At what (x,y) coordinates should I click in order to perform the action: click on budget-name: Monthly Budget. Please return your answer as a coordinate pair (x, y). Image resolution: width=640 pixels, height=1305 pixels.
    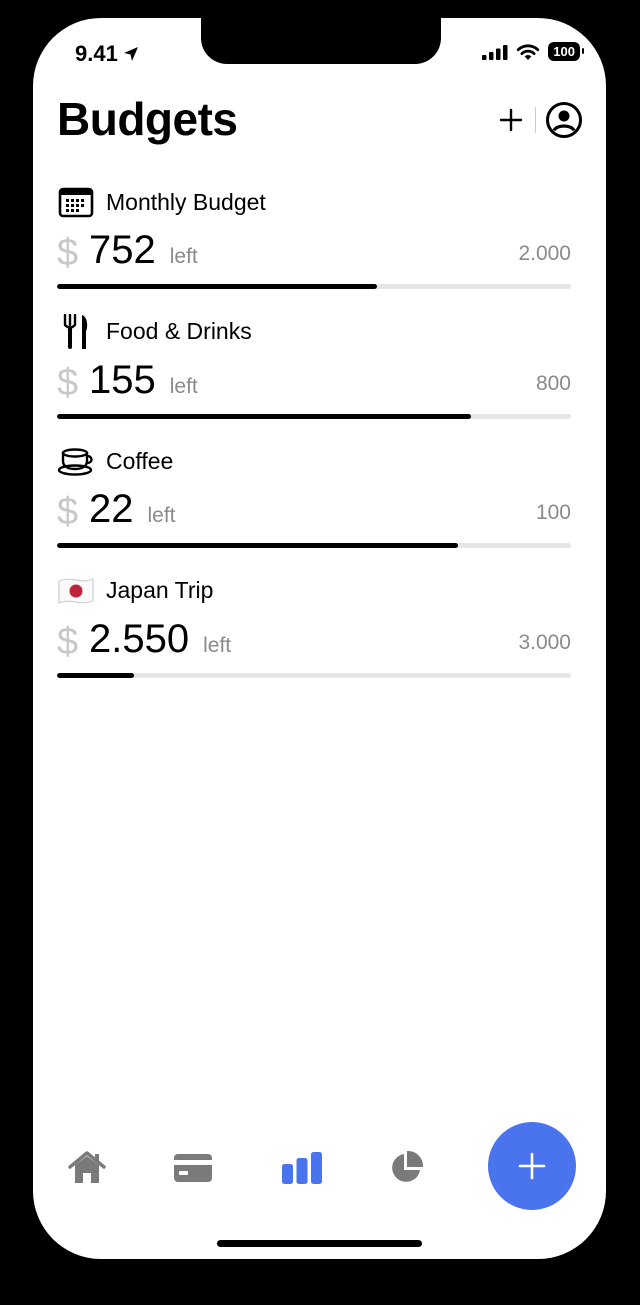
    Looking at the image, I should click on (186, 201).